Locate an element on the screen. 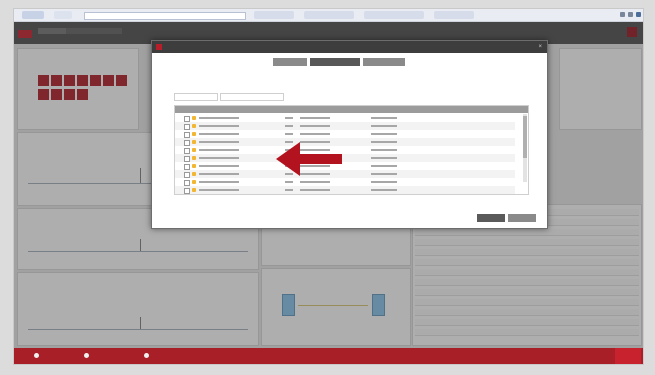  finish-button is located at coordinates (522, 218).